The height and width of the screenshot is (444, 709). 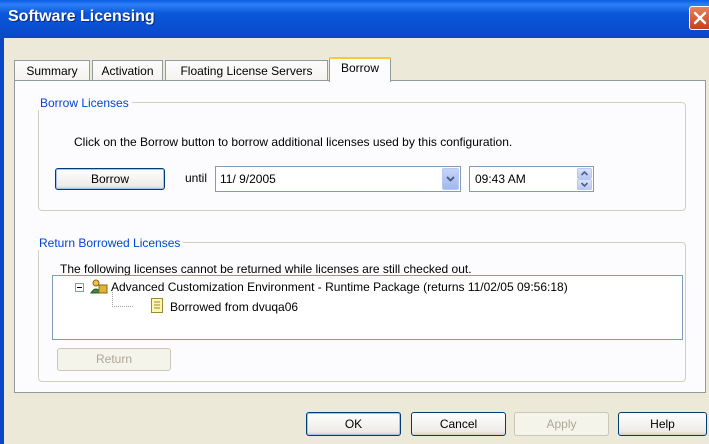 What do you see at coordinates (84, 103) in the screenshot?
I see `borrow-licenses-group-label: Borrow Licenses` at bounding box center [84, 103].